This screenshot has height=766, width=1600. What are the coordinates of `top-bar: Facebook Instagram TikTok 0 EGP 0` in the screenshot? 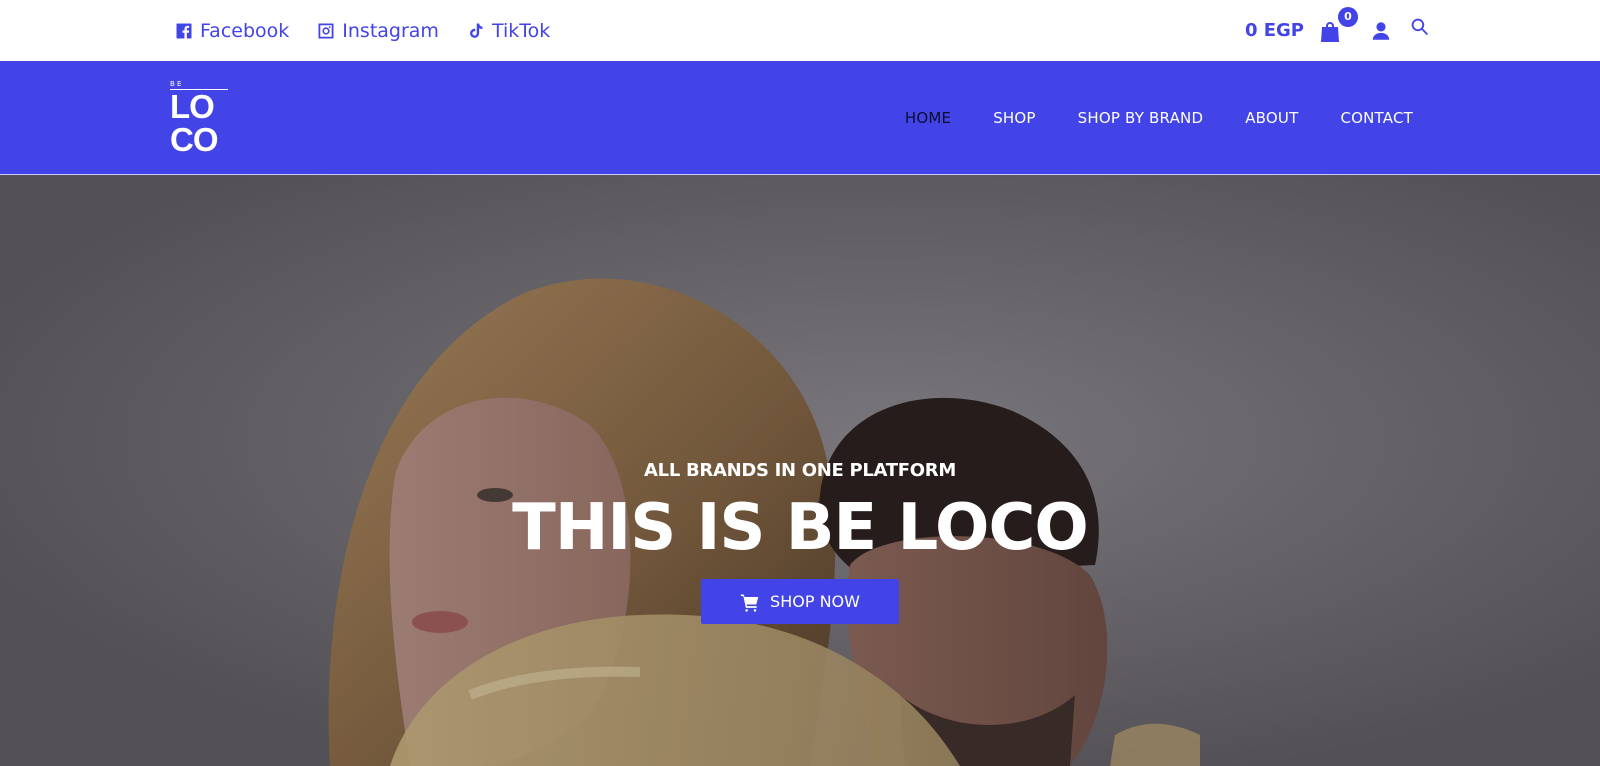 It's located at (800, 30).